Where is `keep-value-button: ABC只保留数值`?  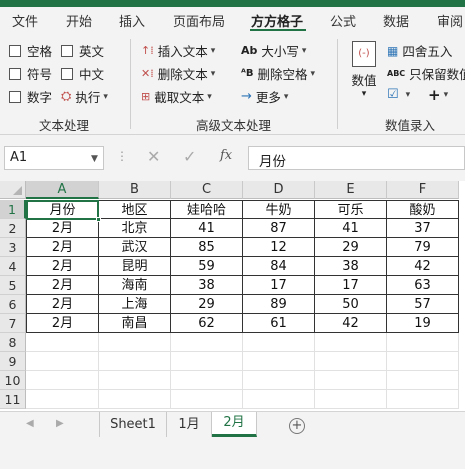 keep-value-button: ABC只保留数值 is located at coordinates (426, 73).